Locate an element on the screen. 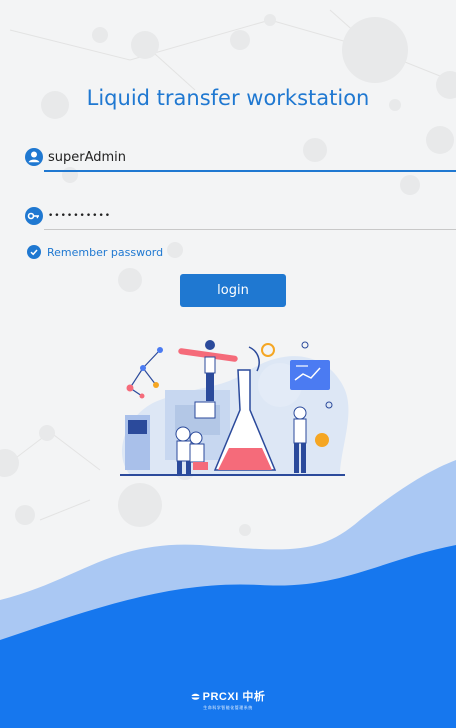 This screenshot has width=456, height=728. username-input is located at coordinates (244, 157).